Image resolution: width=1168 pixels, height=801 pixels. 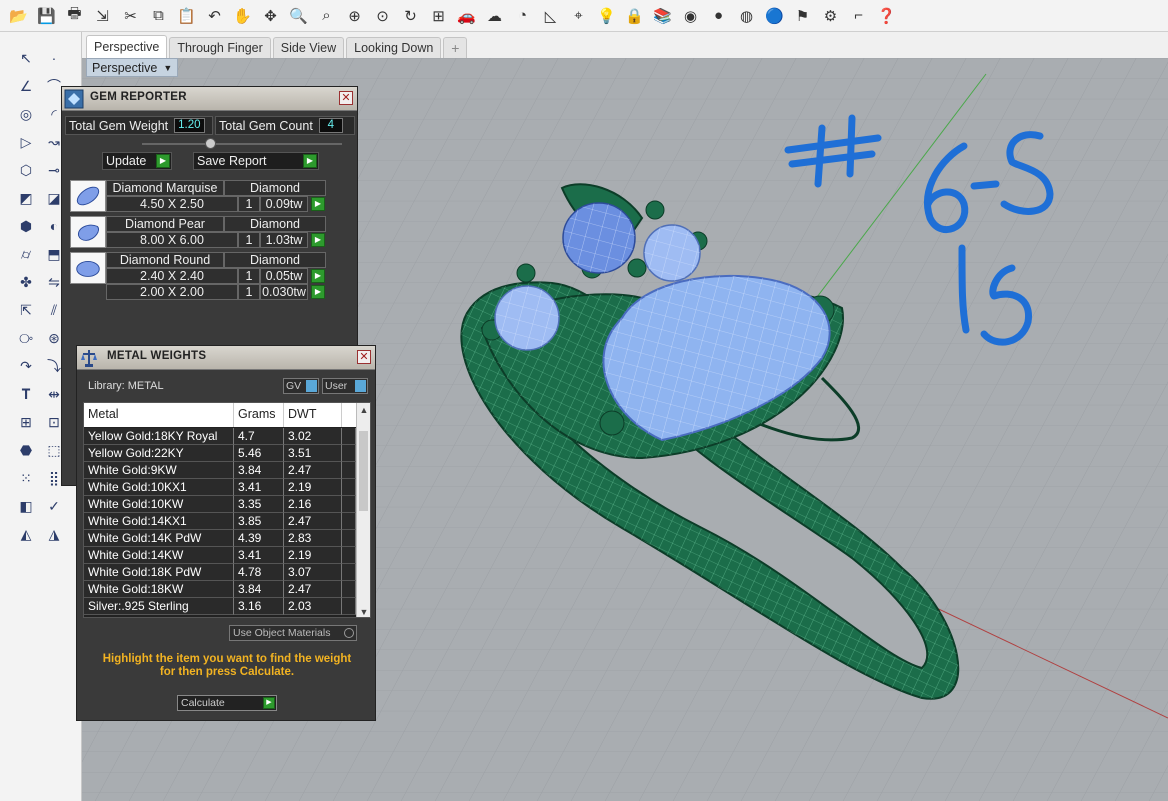 I want to click on update-button: Update ▶, so click(x=137, y=161).